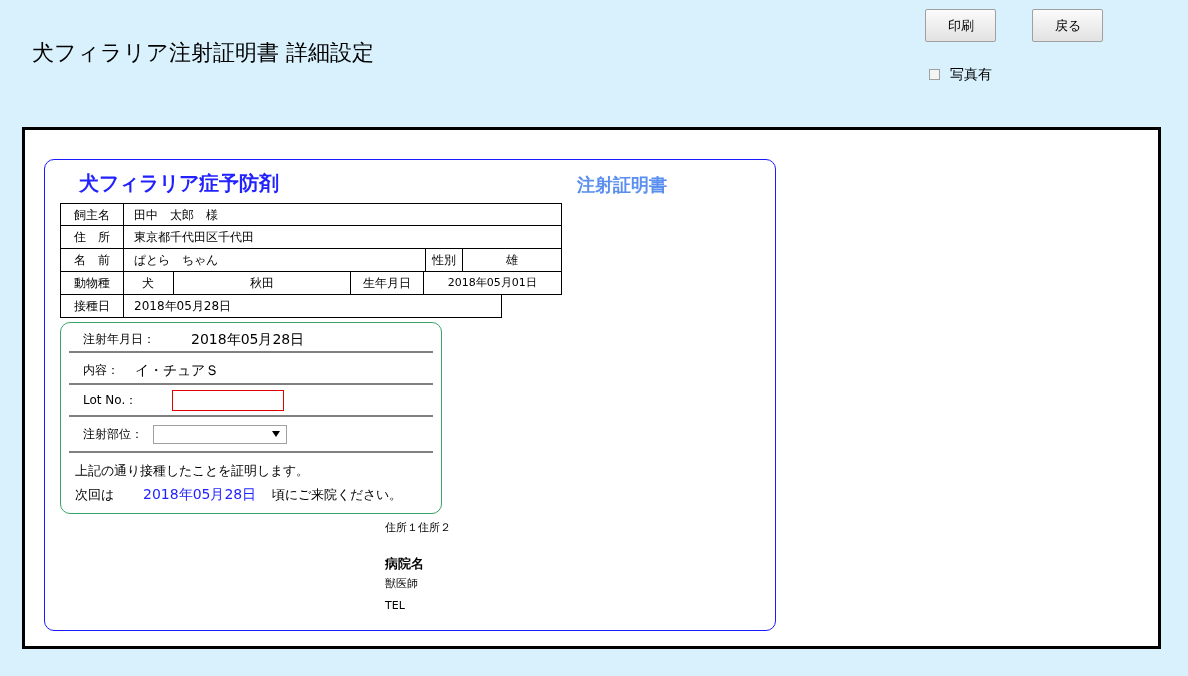  I want to click on statement-text: 上記の通り接種したことを証明します。, so click(192, 471).